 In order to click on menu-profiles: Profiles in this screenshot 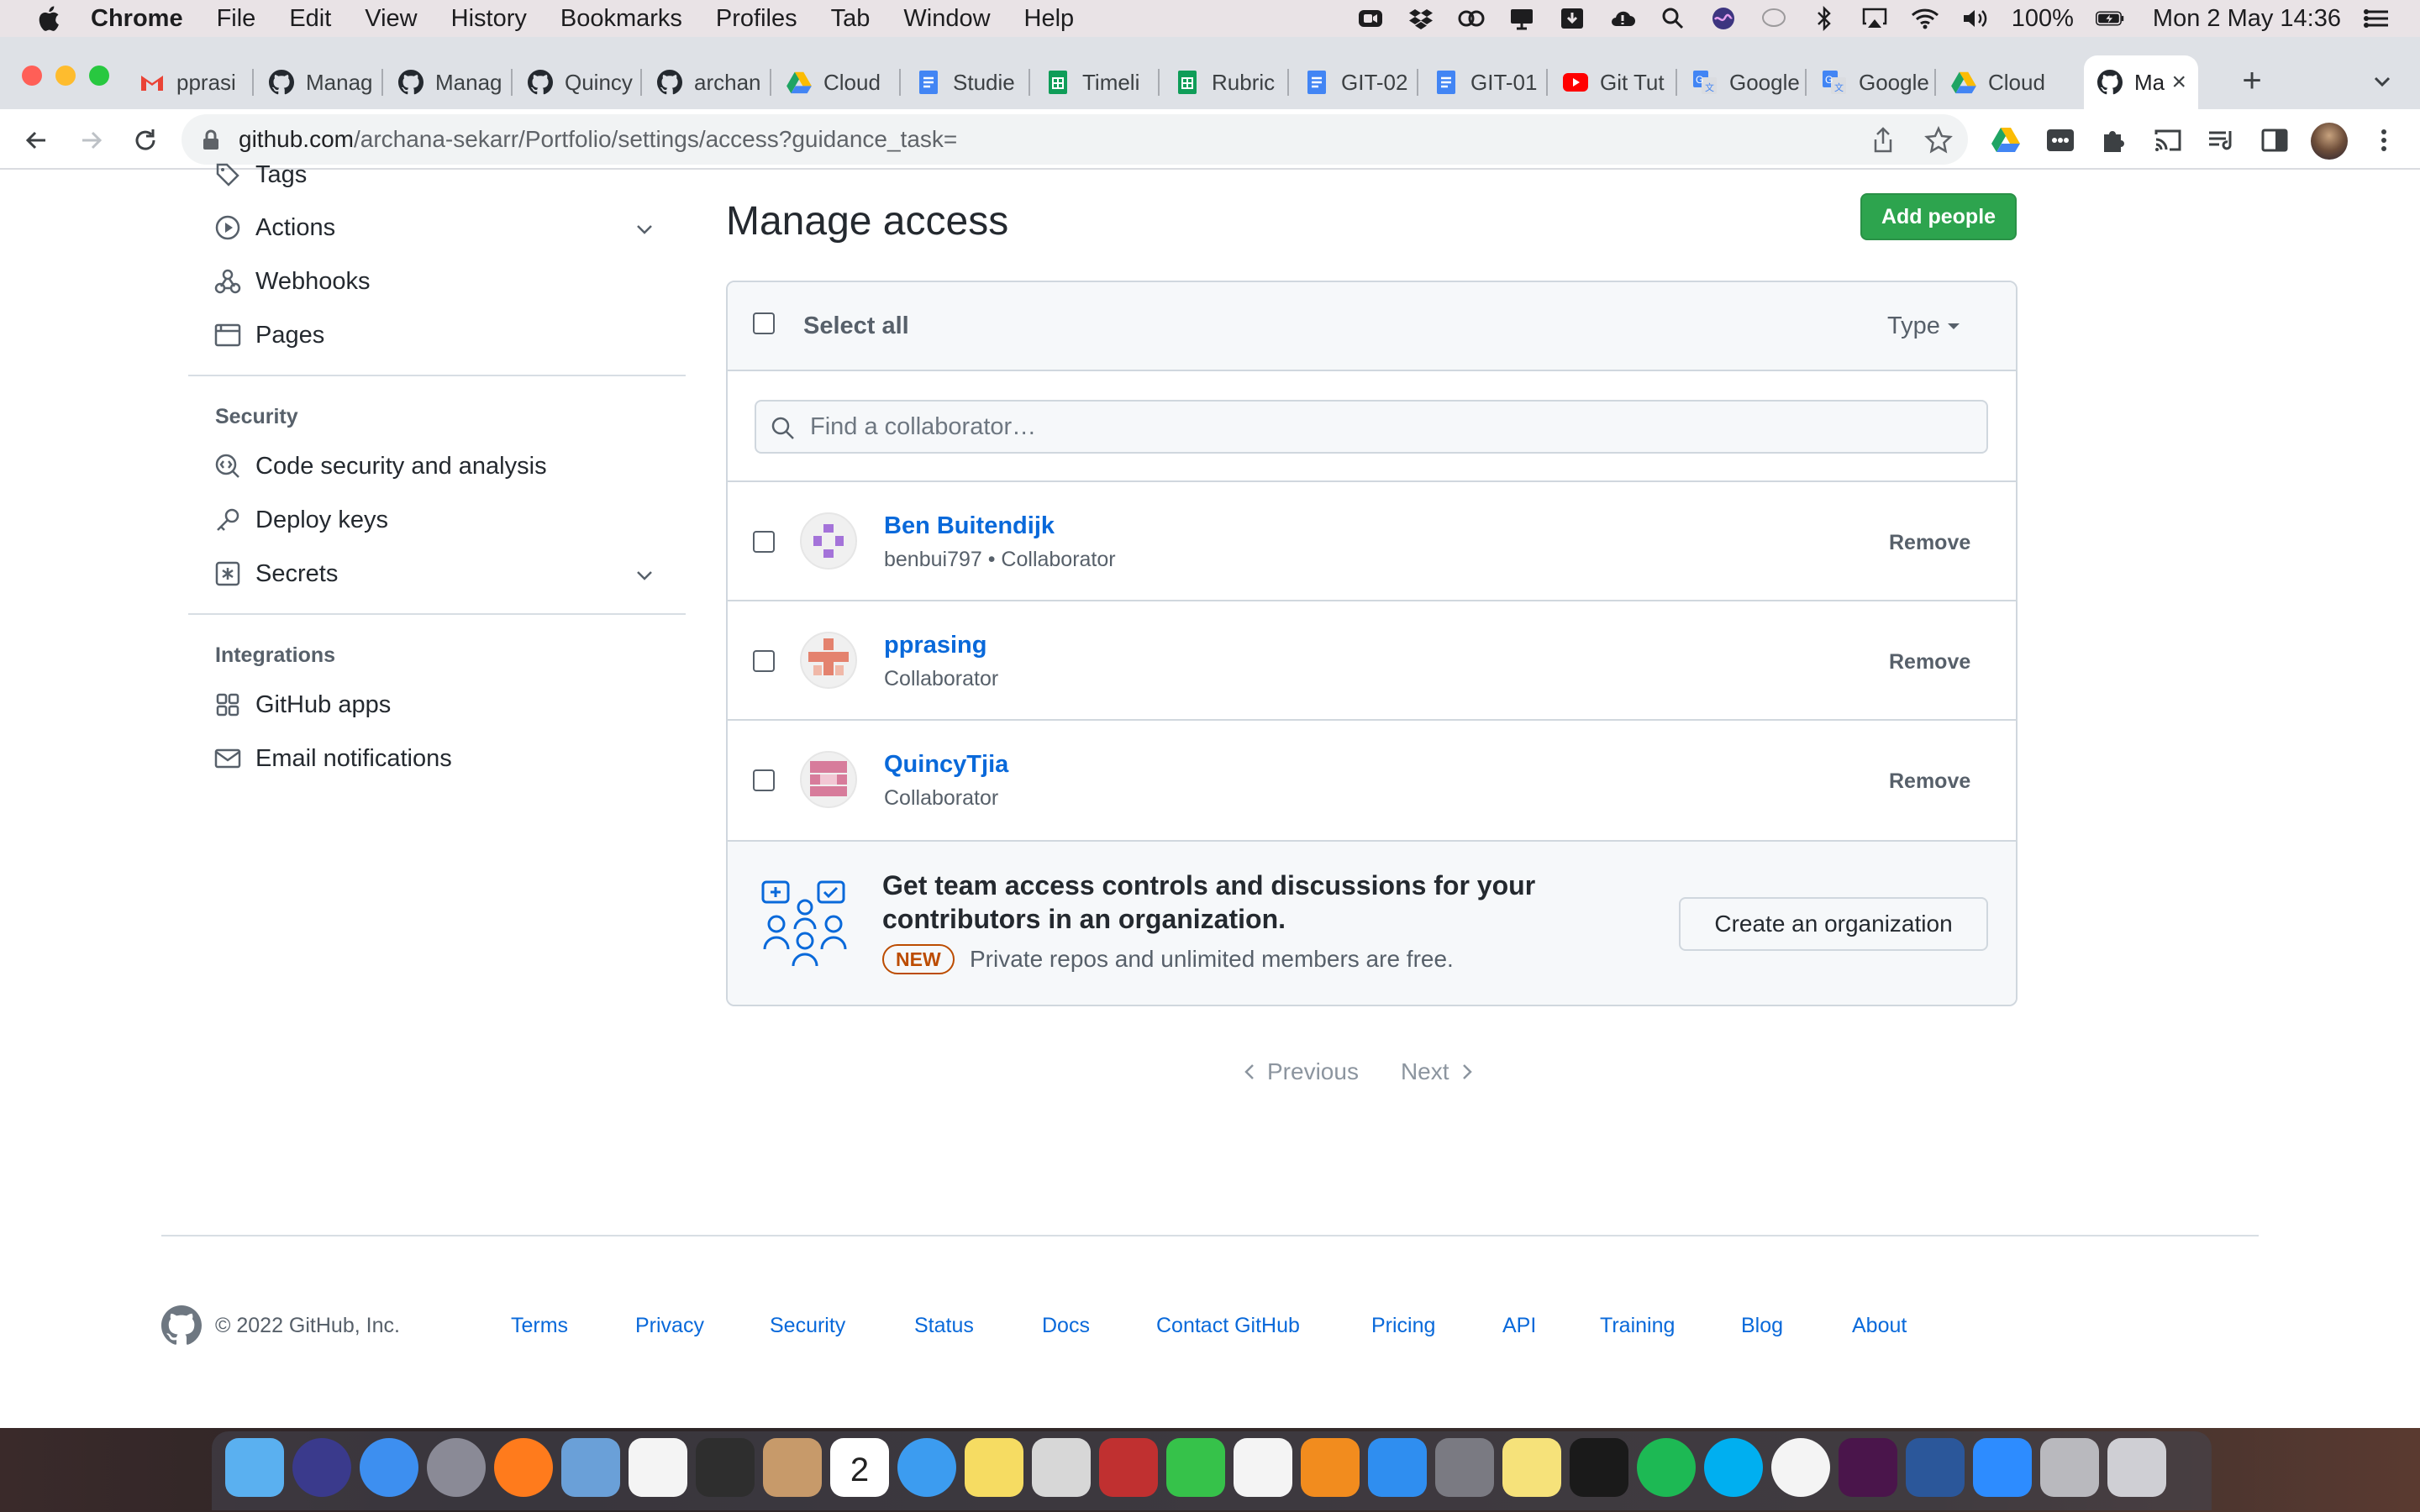, I will do `click(756, 19)`.